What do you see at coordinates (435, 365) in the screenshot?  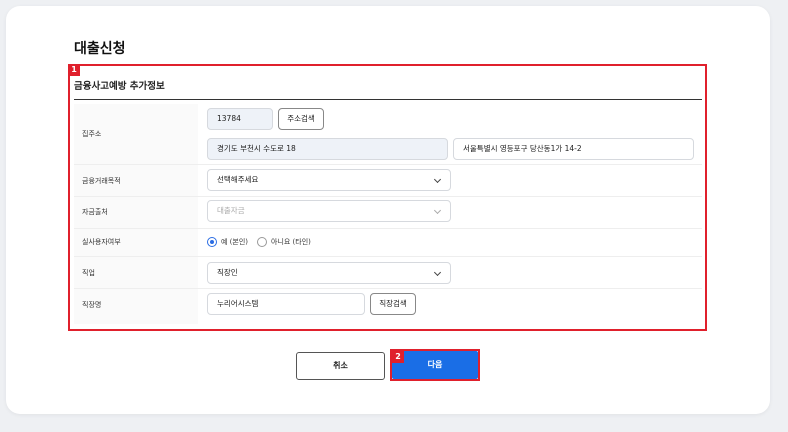 I see `next-highlight: 2` at bounding box center [435, 365].